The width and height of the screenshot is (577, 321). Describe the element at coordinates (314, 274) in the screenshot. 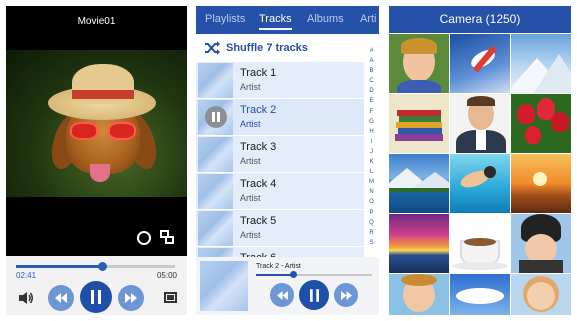

I see `music-seek-bar` at that location.